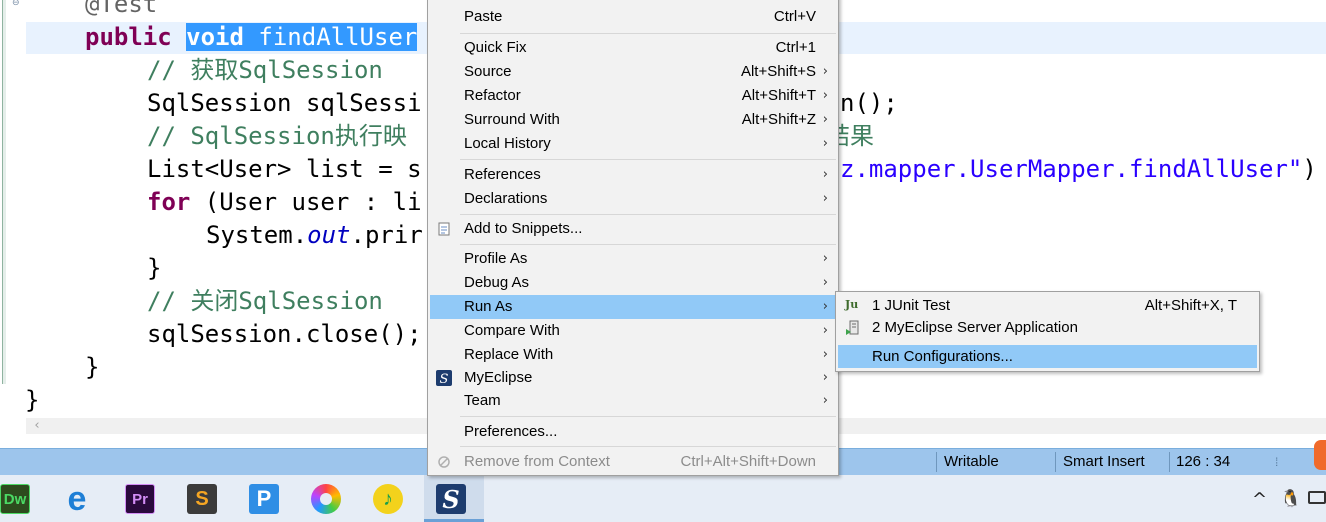 The image size is (1326, 522). Describe the element at coordinates (202, 499) in the screenshot. I see `sublime-icon: S` at that location.